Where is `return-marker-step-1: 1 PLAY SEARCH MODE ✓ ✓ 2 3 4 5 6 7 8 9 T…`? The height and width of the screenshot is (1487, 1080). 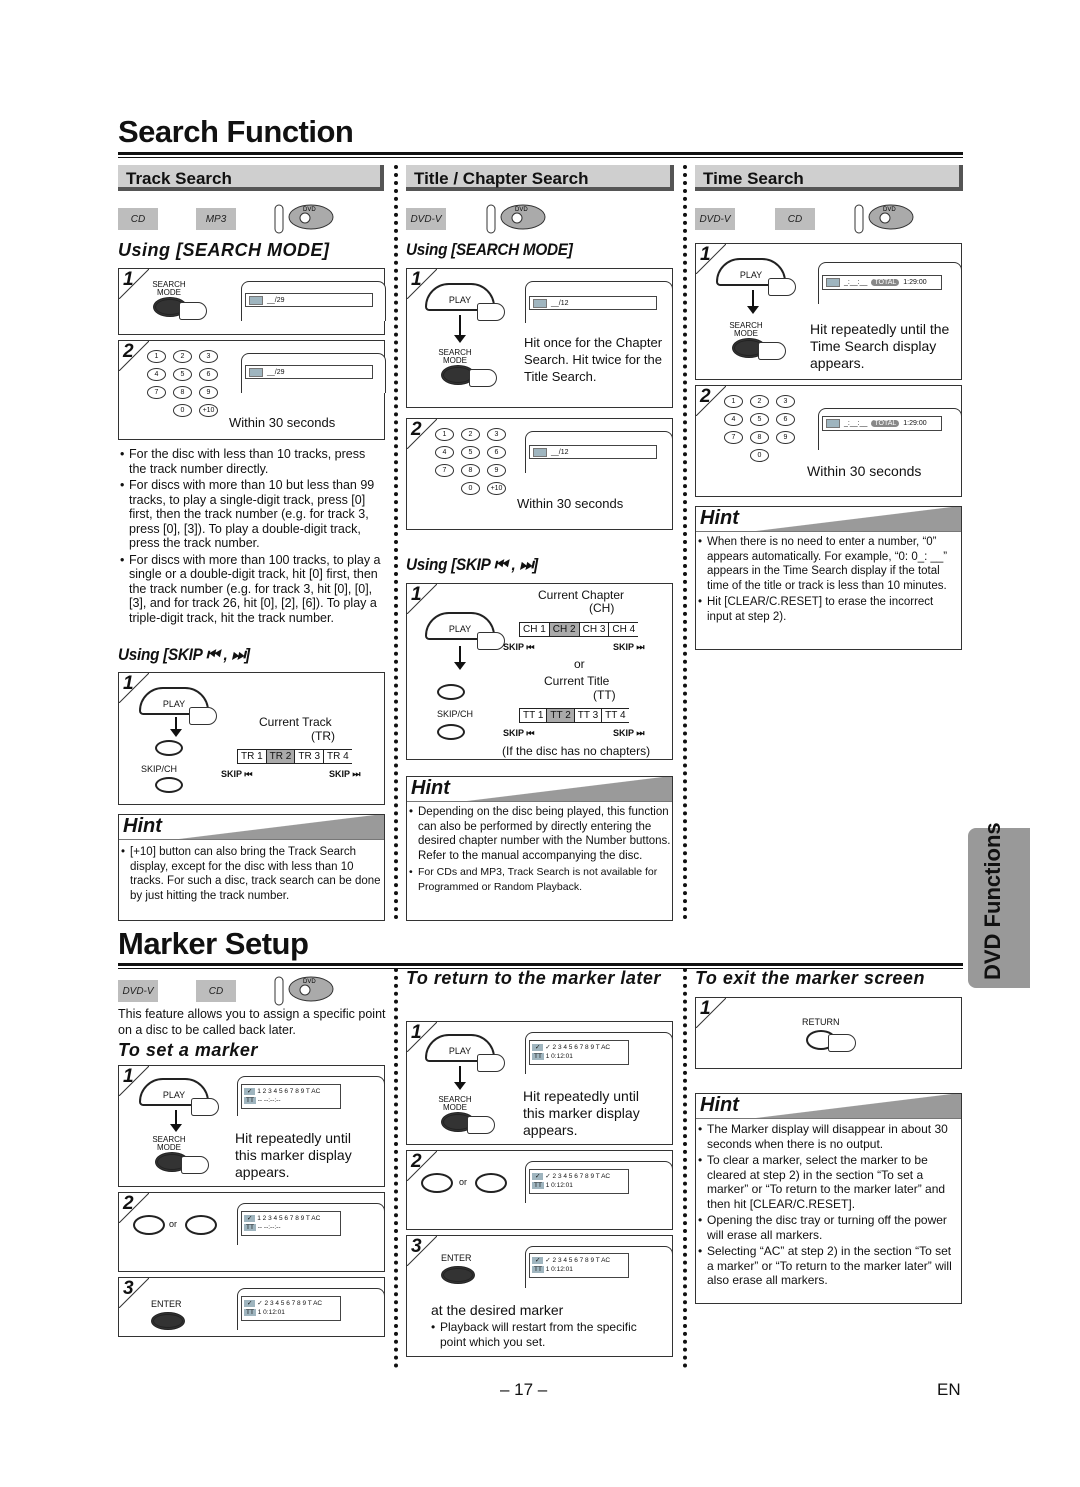
return-marker-step-1: 1 PLAY SEARCH MODE ✓ ✓ 2 3 4 5 6 7 8 9 T… is located at coordinates (539, 1083).